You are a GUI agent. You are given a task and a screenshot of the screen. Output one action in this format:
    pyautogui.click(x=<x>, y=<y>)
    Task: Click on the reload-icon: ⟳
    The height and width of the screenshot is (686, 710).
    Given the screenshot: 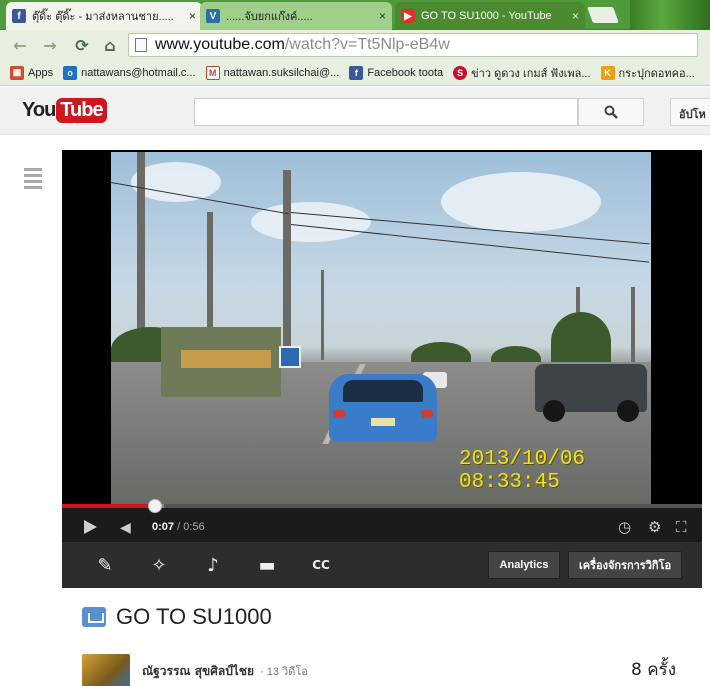 What is the action you would take?
    pyautogui.click(x=82, y=45)
    